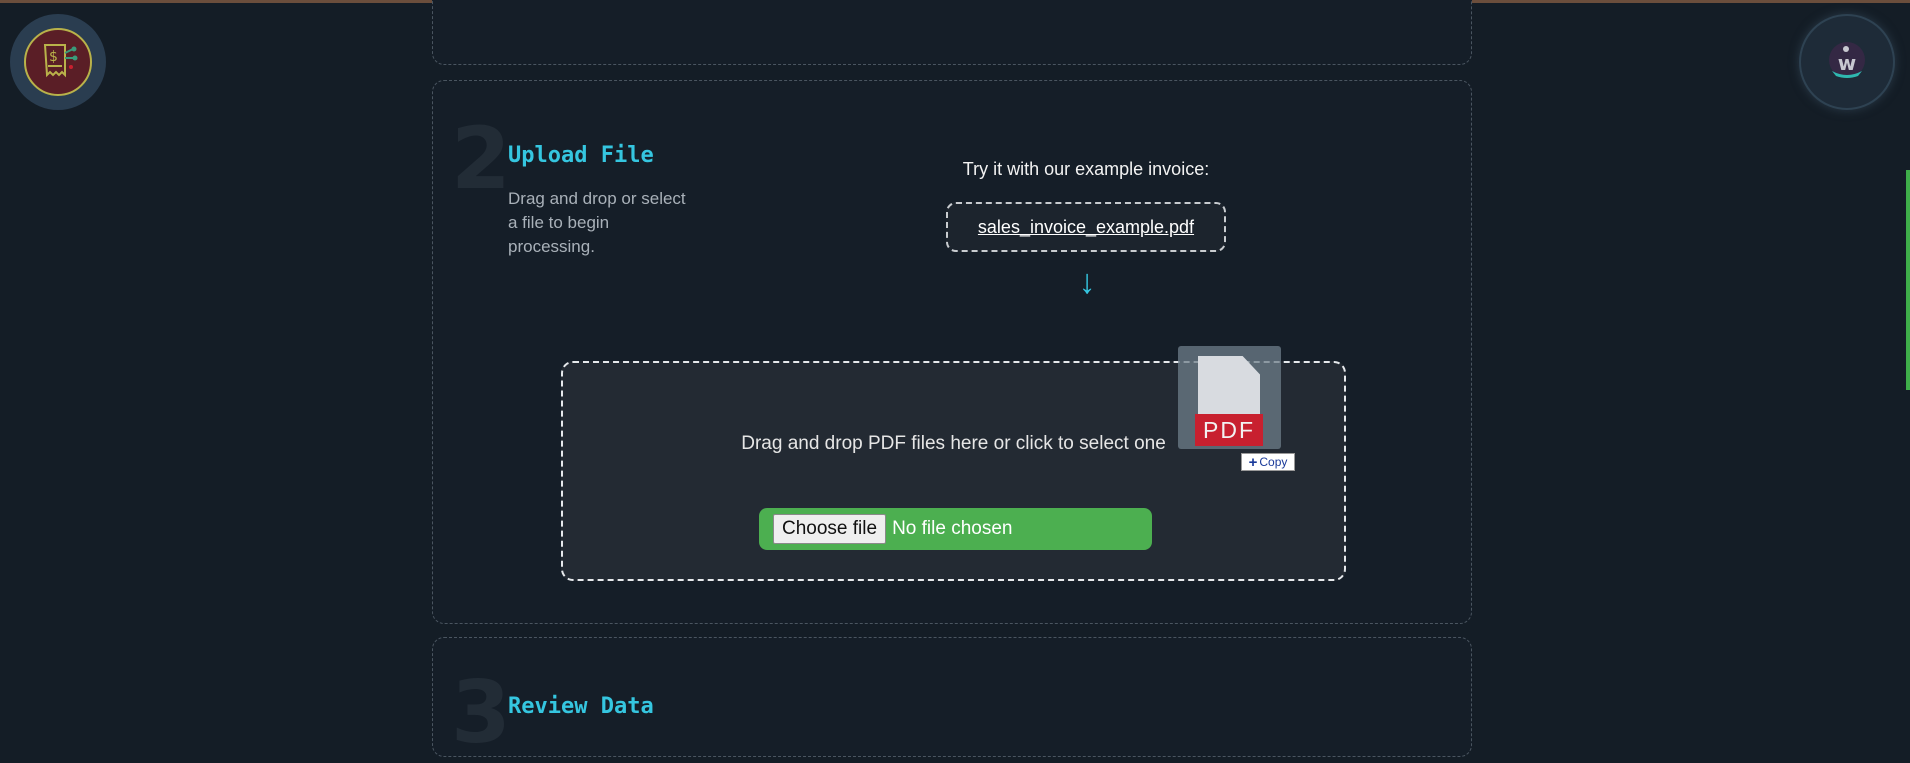  I want to click on dragged-pdf-icon: PDF, so click(1229, 397).